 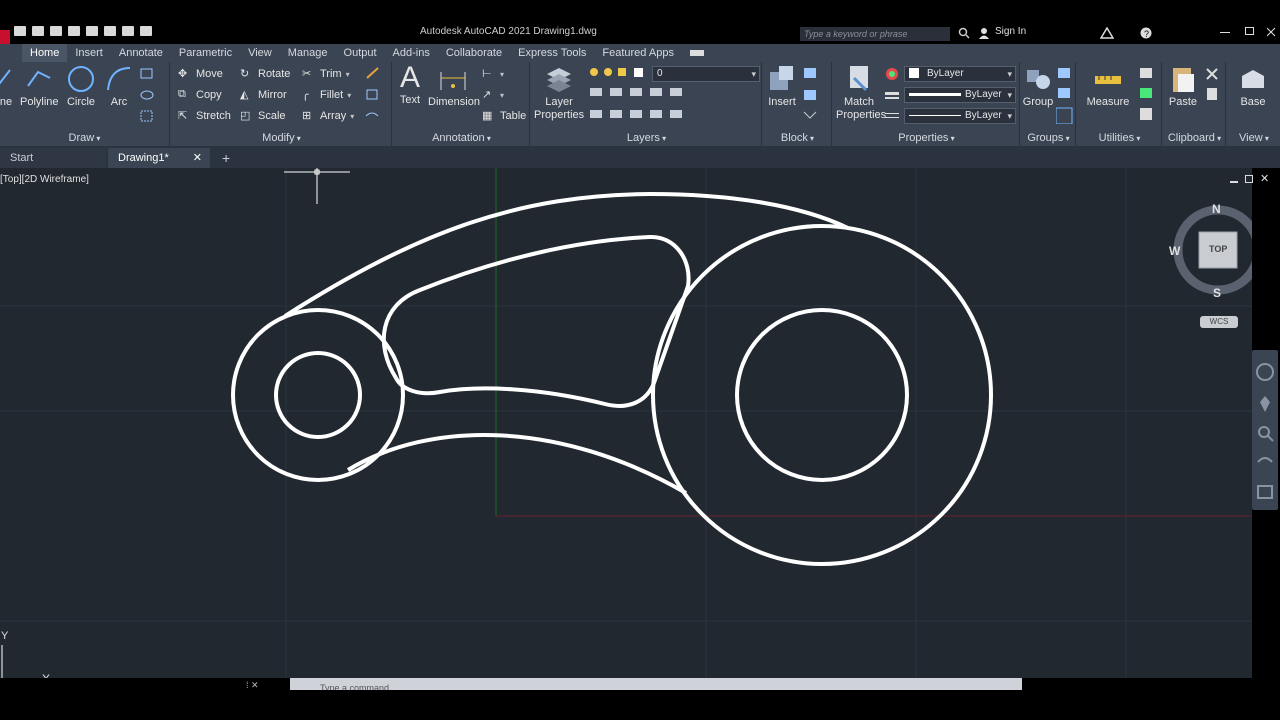 What do you see at coordinates (45, 53) in the screenshot?
I see `tab-home: Home` at bounding box center [45, 53].